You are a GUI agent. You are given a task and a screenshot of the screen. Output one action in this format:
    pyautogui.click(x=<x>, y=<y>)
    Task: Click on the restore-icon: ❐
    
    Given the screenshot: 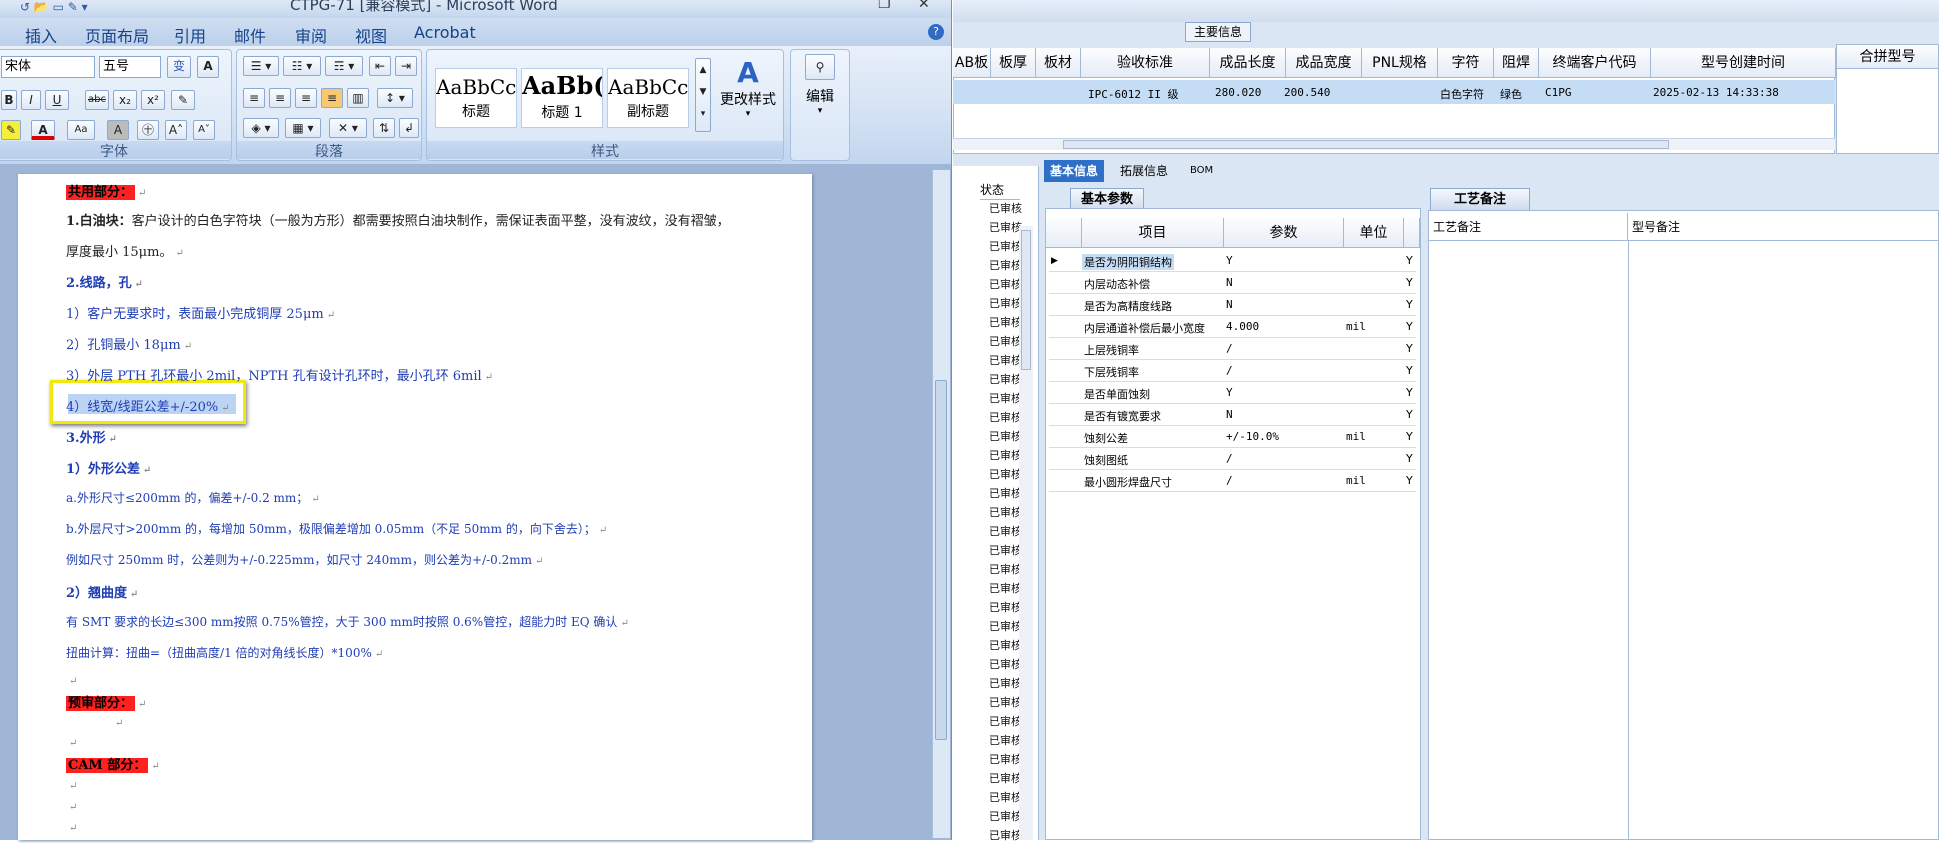 What is the action you would take?
    pyautogui.click(x=884, y=6)
    